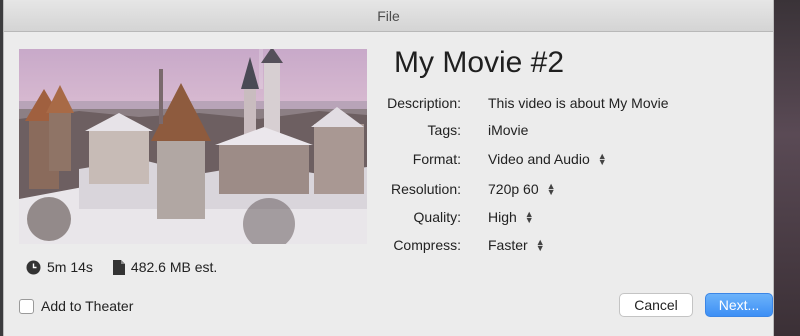 This screenshot has width=800, height=336. I want to click on duration-stat: 5m 14s, so click(59, 267).